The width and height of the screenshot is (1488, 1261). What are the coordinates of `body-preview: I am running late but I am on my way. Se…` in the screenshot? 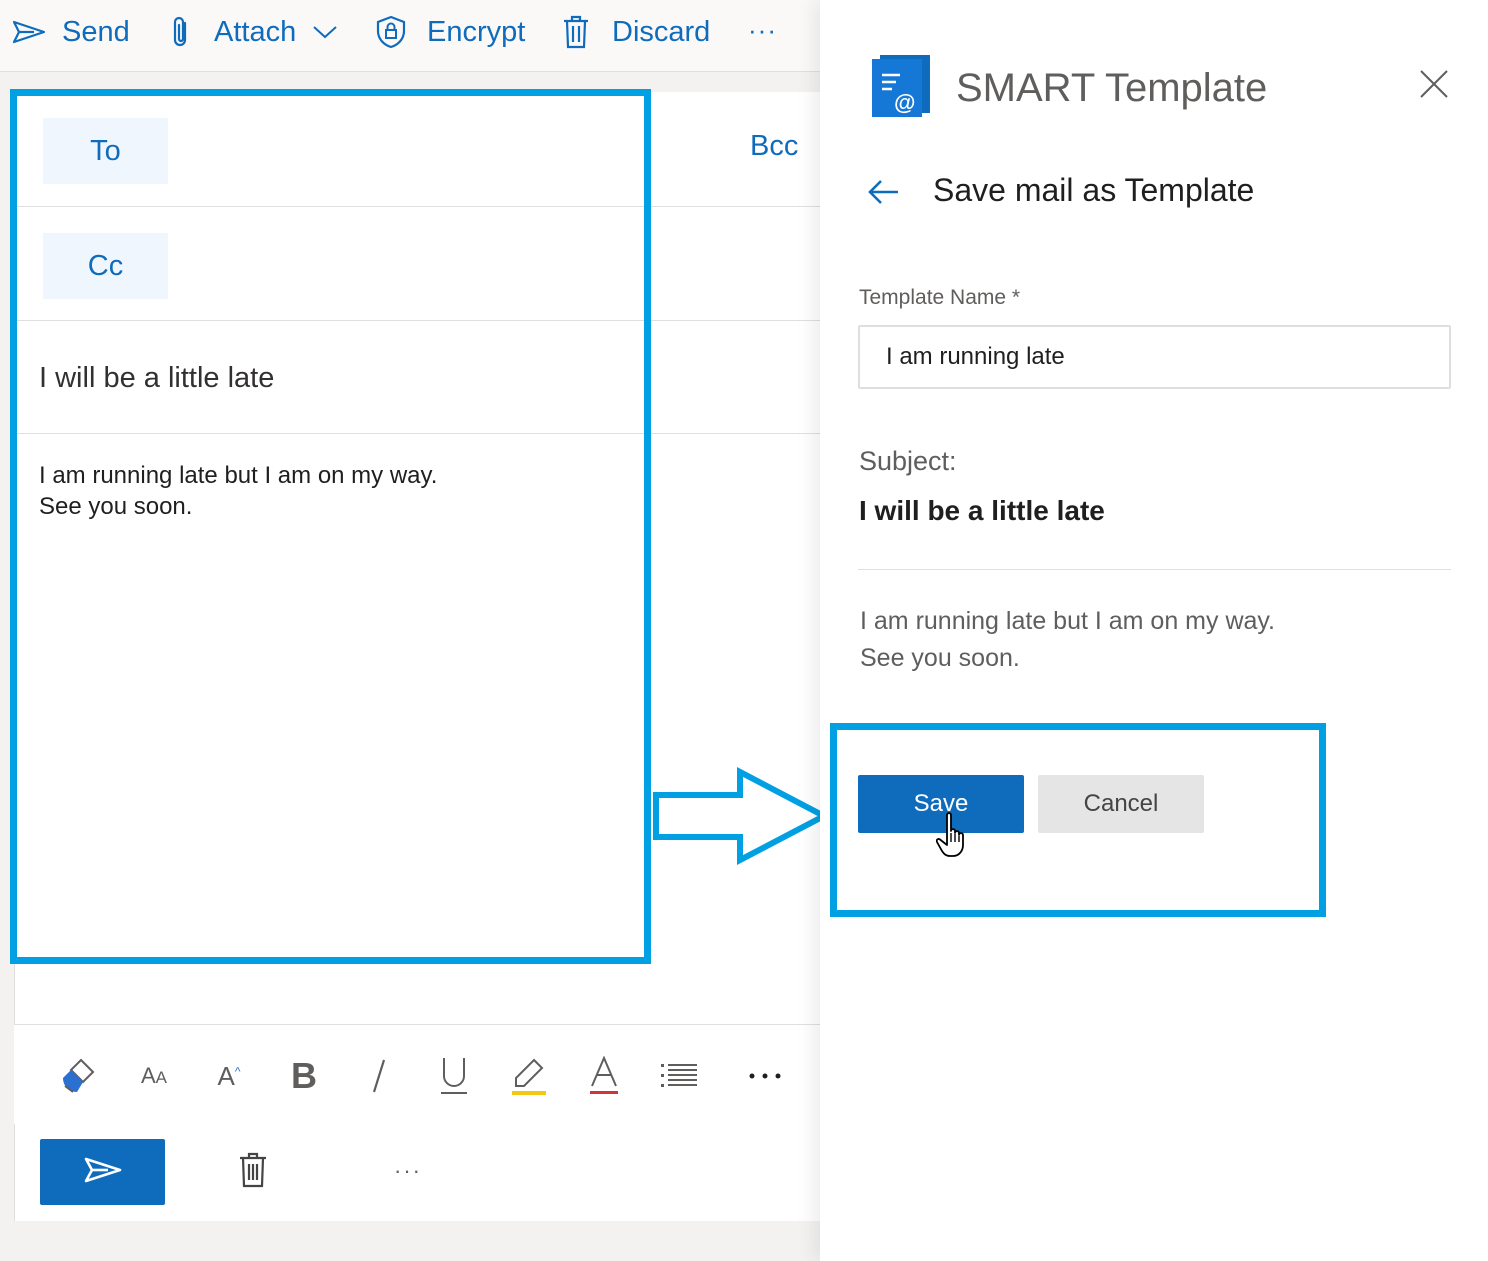 It's located at (1067, 640).